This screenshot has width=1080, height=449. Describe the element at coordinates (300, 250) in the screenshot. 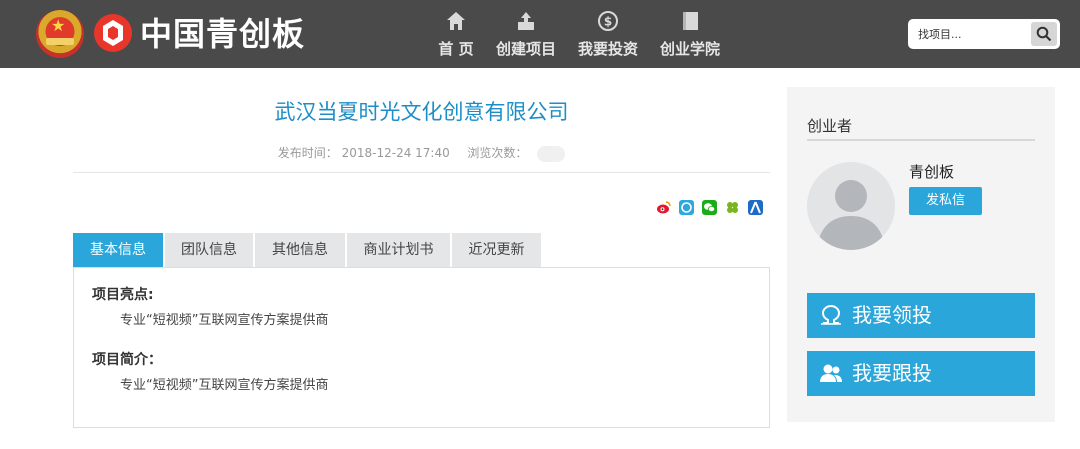

I see `tab-other-info: 其他信息` at that location.